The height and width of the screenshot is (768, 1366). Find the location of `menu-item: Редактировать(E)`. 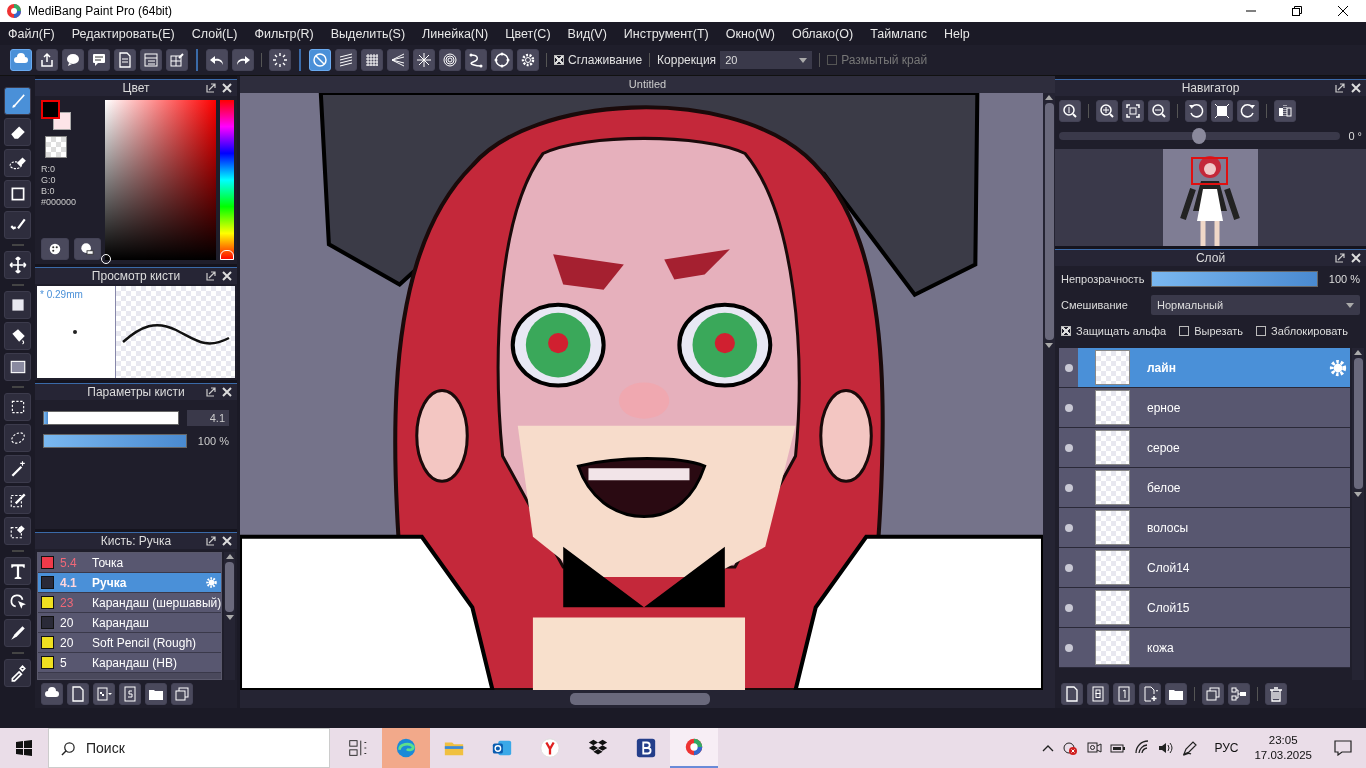

menu-item: Редактировать(E) is located at coordinates (123, 33).